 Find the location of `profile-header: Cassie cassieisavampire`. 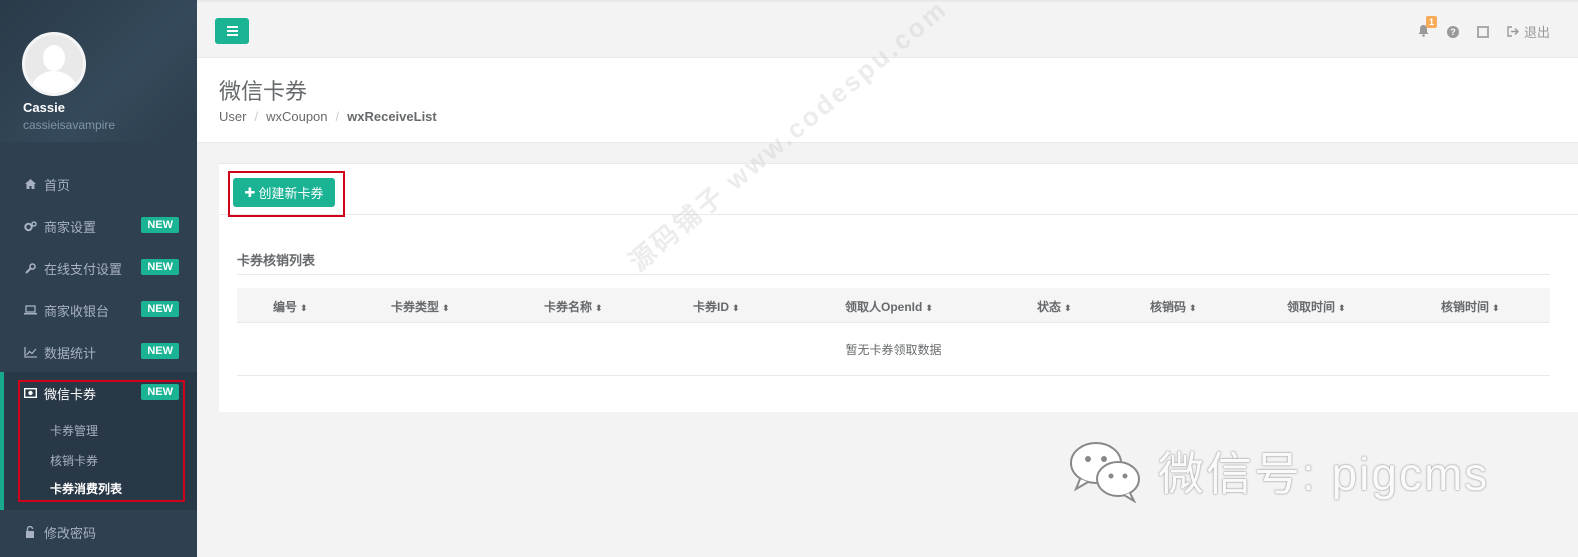

profile-header: Cassie cassieisavampire is located at coordinates (98, 71).